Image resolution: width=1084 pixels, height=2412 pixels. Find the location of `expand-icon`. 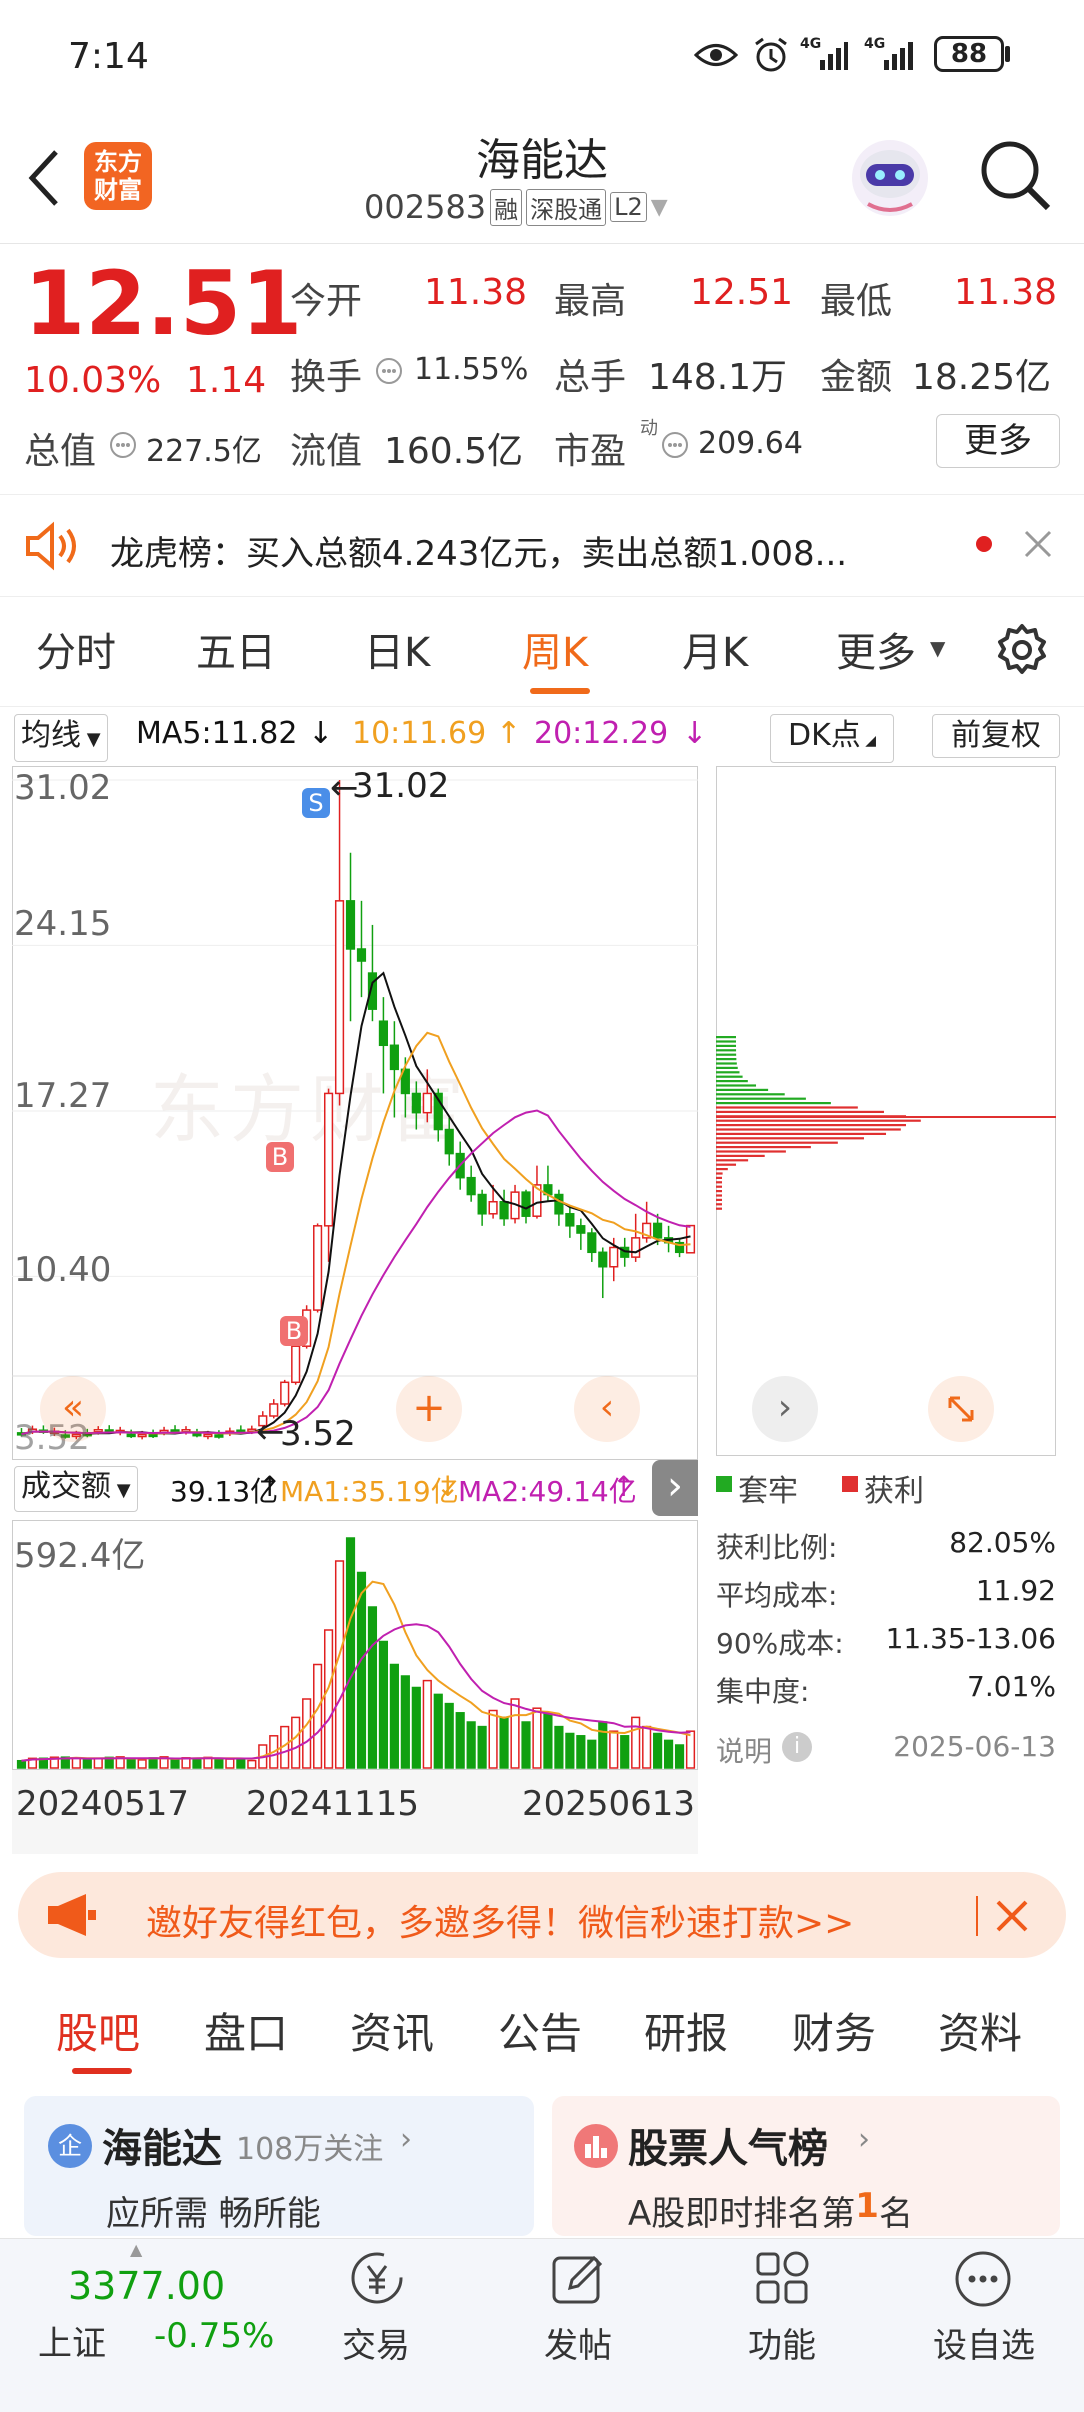

expand-icon is located at coordinates (961, 1409).